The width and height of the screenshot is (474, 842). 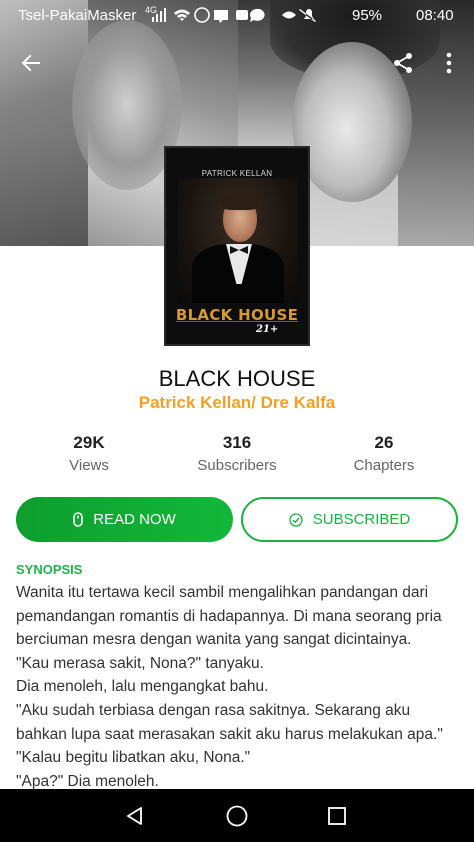 I want to click on mouse-icon, so click(x=78, y=519).